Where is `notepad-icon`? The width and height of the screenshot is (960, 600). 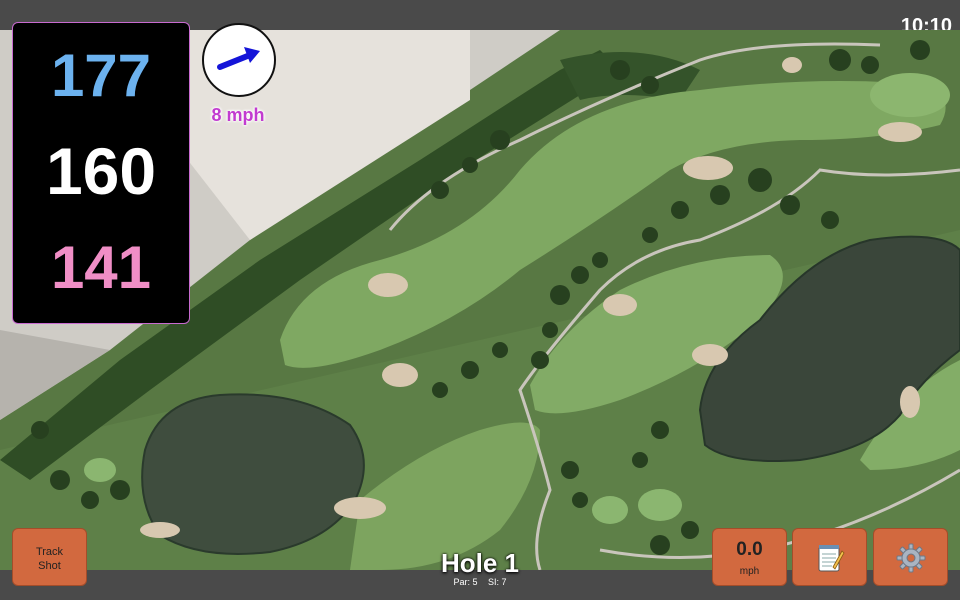
notepad-icon is located at coordinates (831, 558).